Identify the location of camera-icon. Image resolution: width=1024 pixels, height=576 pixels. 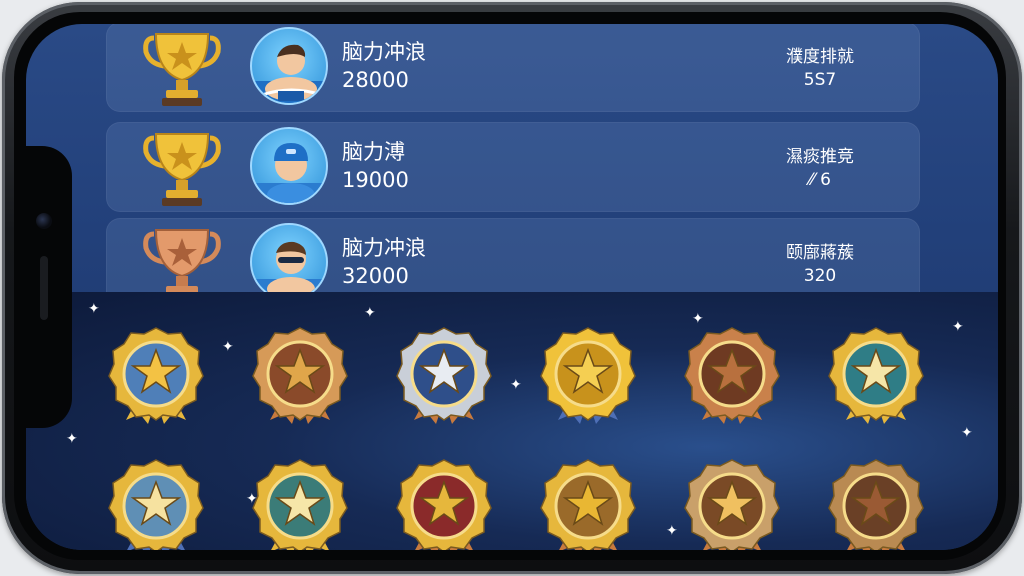
(44, 221).